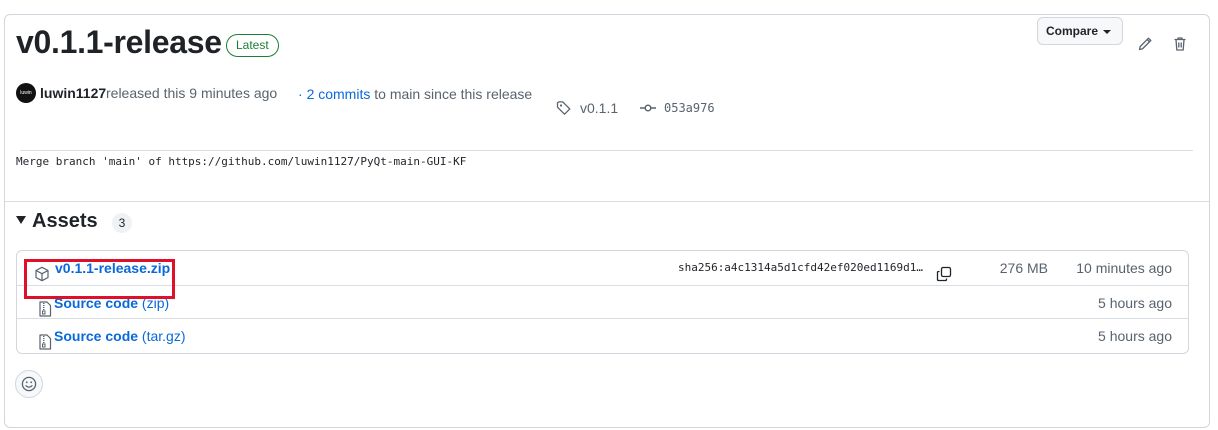 The height and width of the screenshot is (430, 1218). I want to click on assets-heading: Assets, so click(65, 221).